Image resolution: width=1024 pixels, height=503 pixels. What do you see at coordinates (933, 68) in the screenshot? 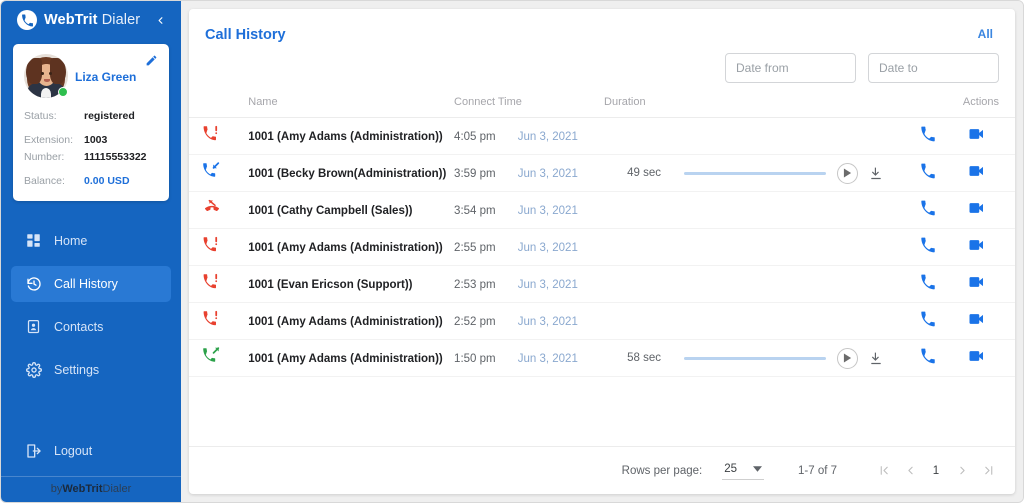
I see `date-to-input` at bounding box center [933, 68].